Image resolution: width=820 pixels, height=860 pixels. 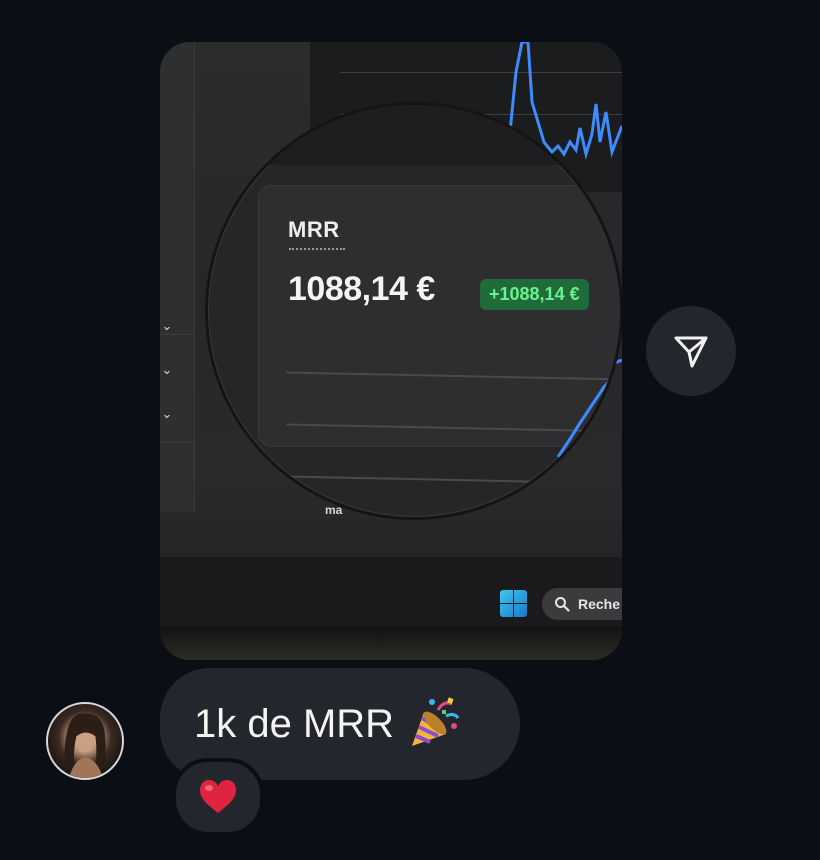 I want to click on share-button, so click(x=691, y=351).